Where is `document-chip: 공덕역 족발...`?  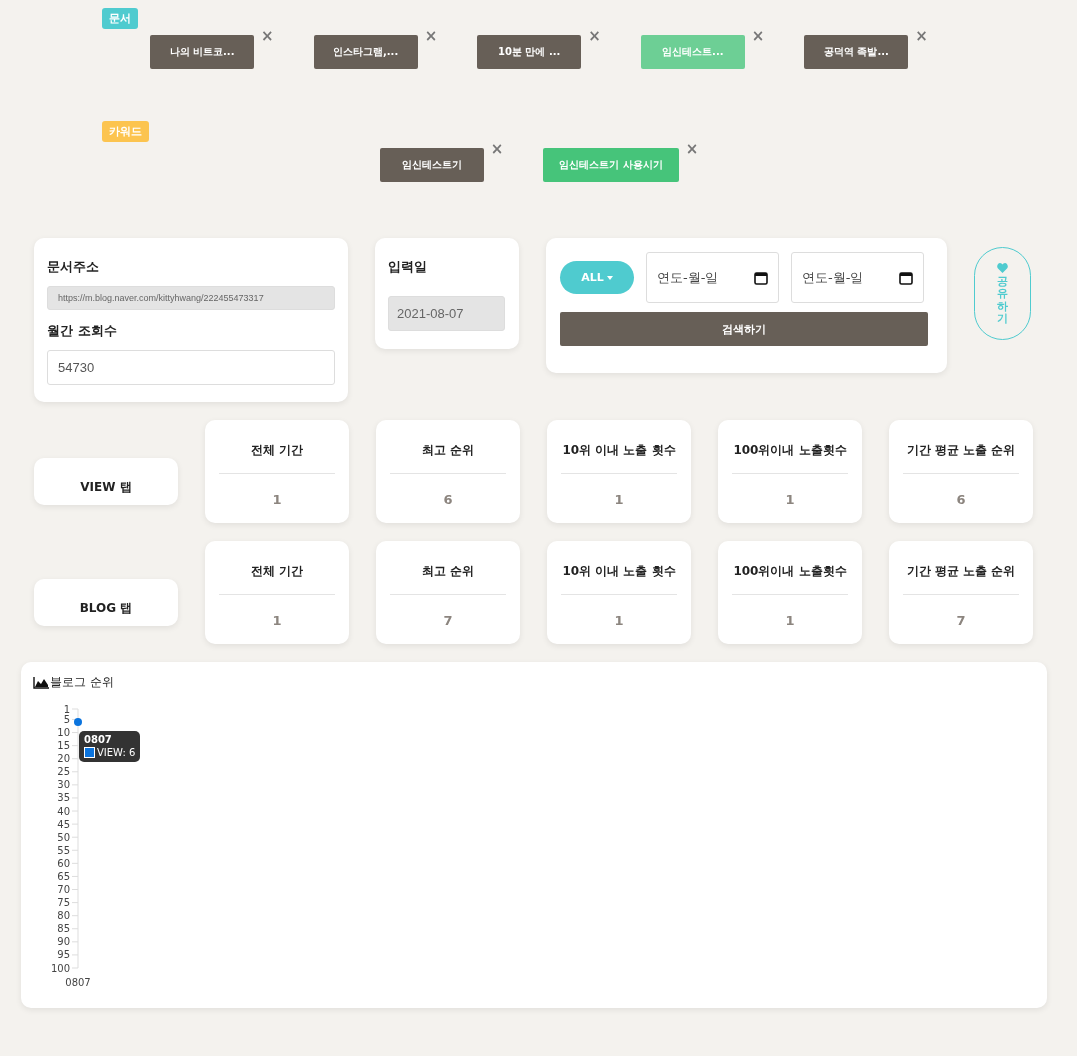
document-chip: 공덕역 족발... is located at coordinates (856, 52).